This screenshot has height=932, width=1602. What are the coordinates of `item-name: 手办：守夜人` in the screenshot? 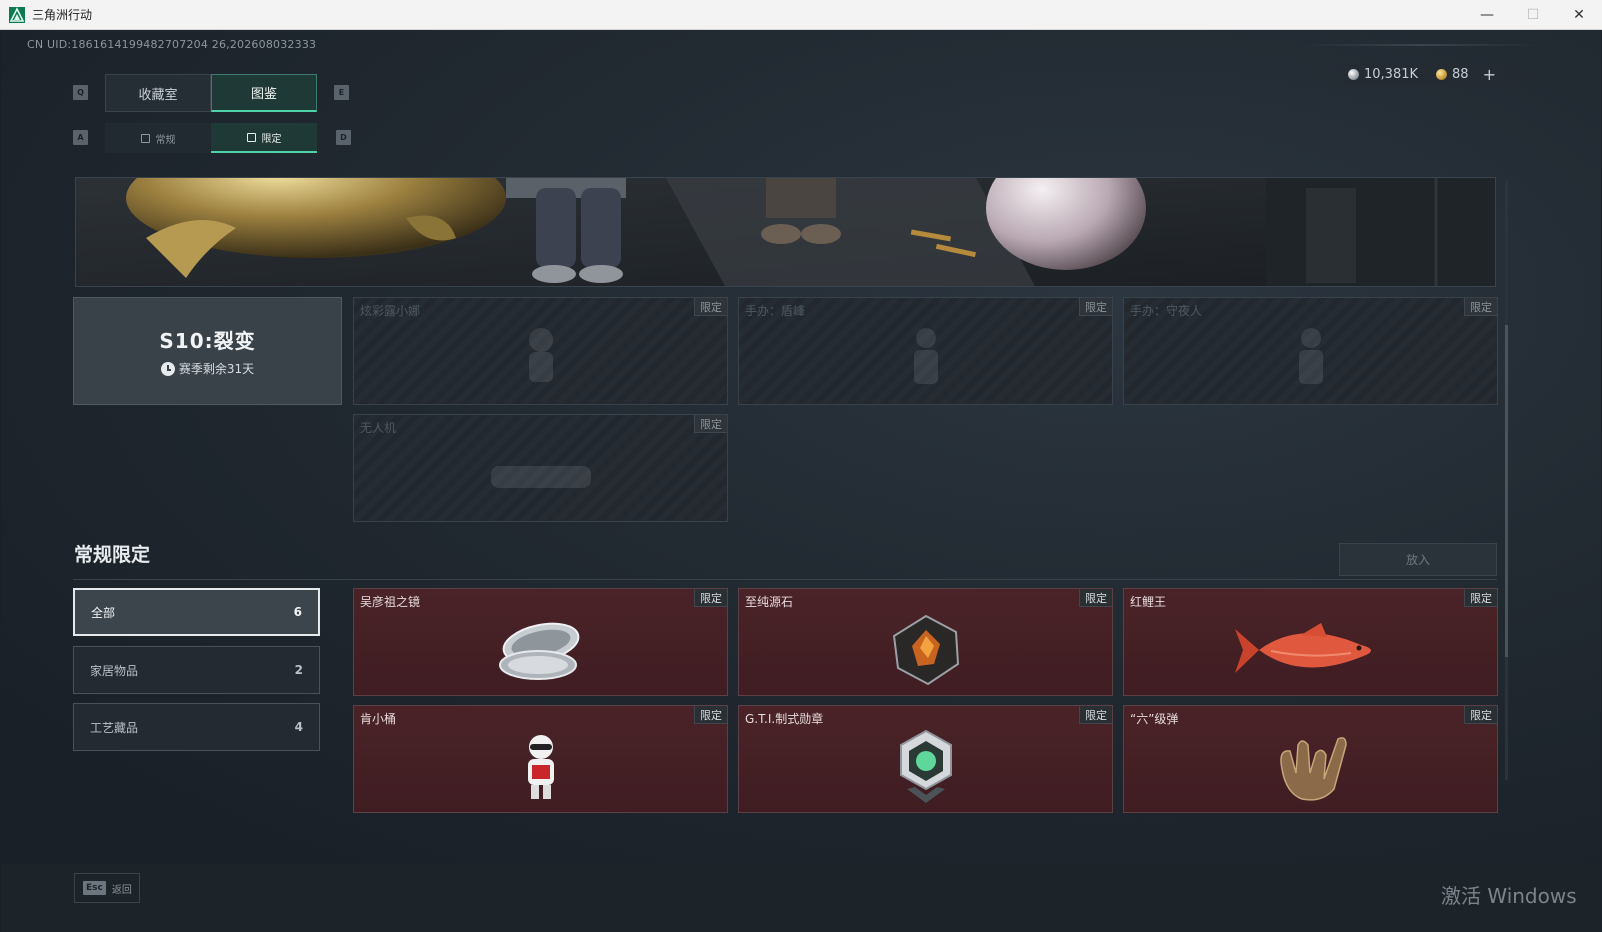 It's located at (1166, 311).